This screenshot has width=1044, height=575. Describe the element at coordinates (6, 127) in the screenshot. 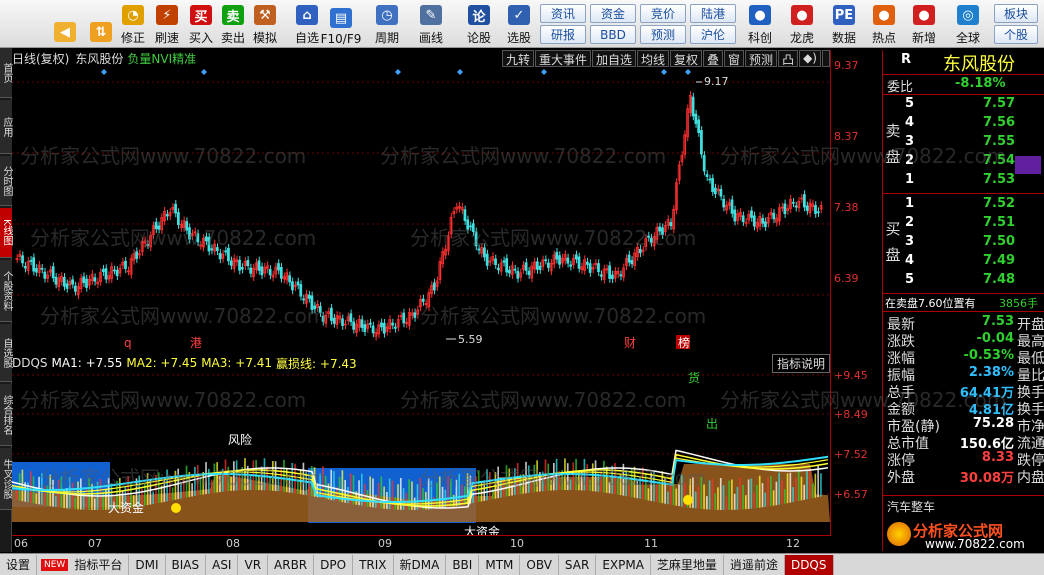

I see `sidebar-tab-1: 应用` at that location.